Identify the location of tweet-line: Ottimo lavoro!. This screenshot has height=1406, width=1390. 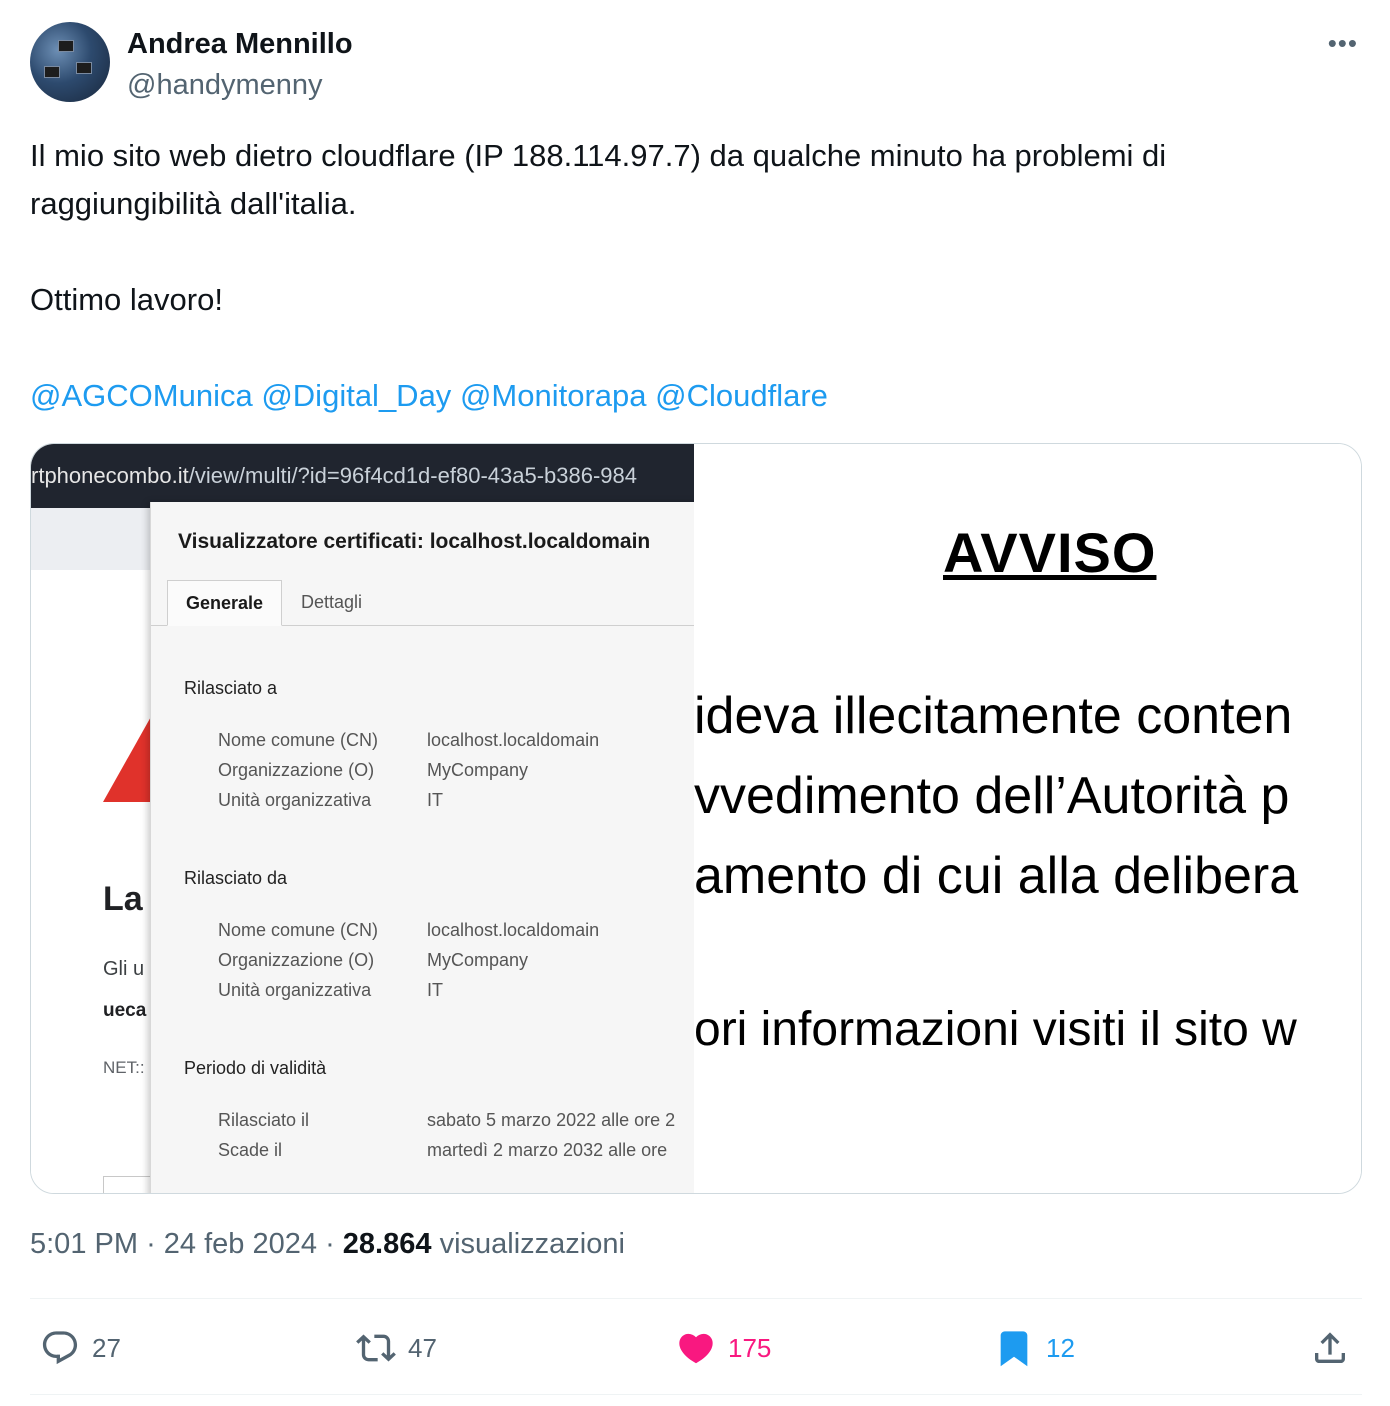
(126, 299).